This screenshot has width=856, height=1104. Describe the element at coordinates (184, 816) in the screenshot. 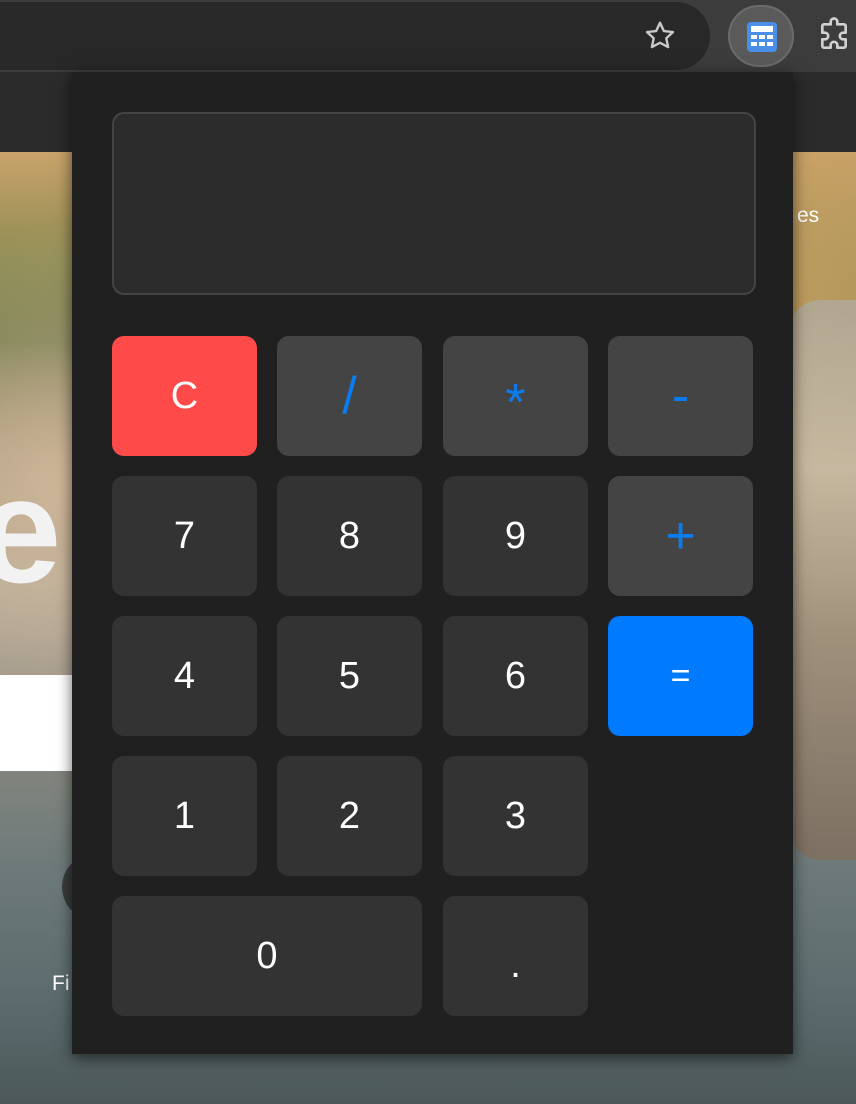

I see `digit-1-button: 1` at that location.